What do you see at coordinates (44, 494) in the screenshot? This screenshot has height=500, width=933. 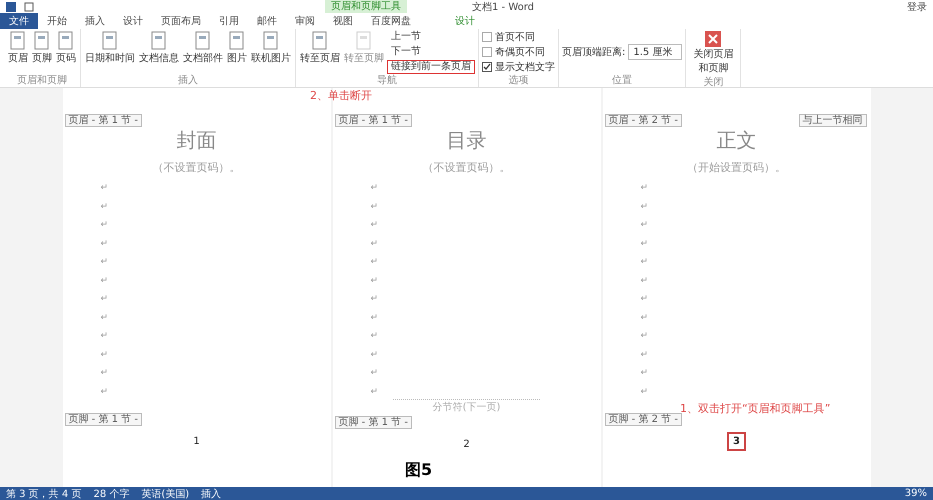 I see `status-page: 第 3 页，共 4 页` at bounding box center [44, 494].